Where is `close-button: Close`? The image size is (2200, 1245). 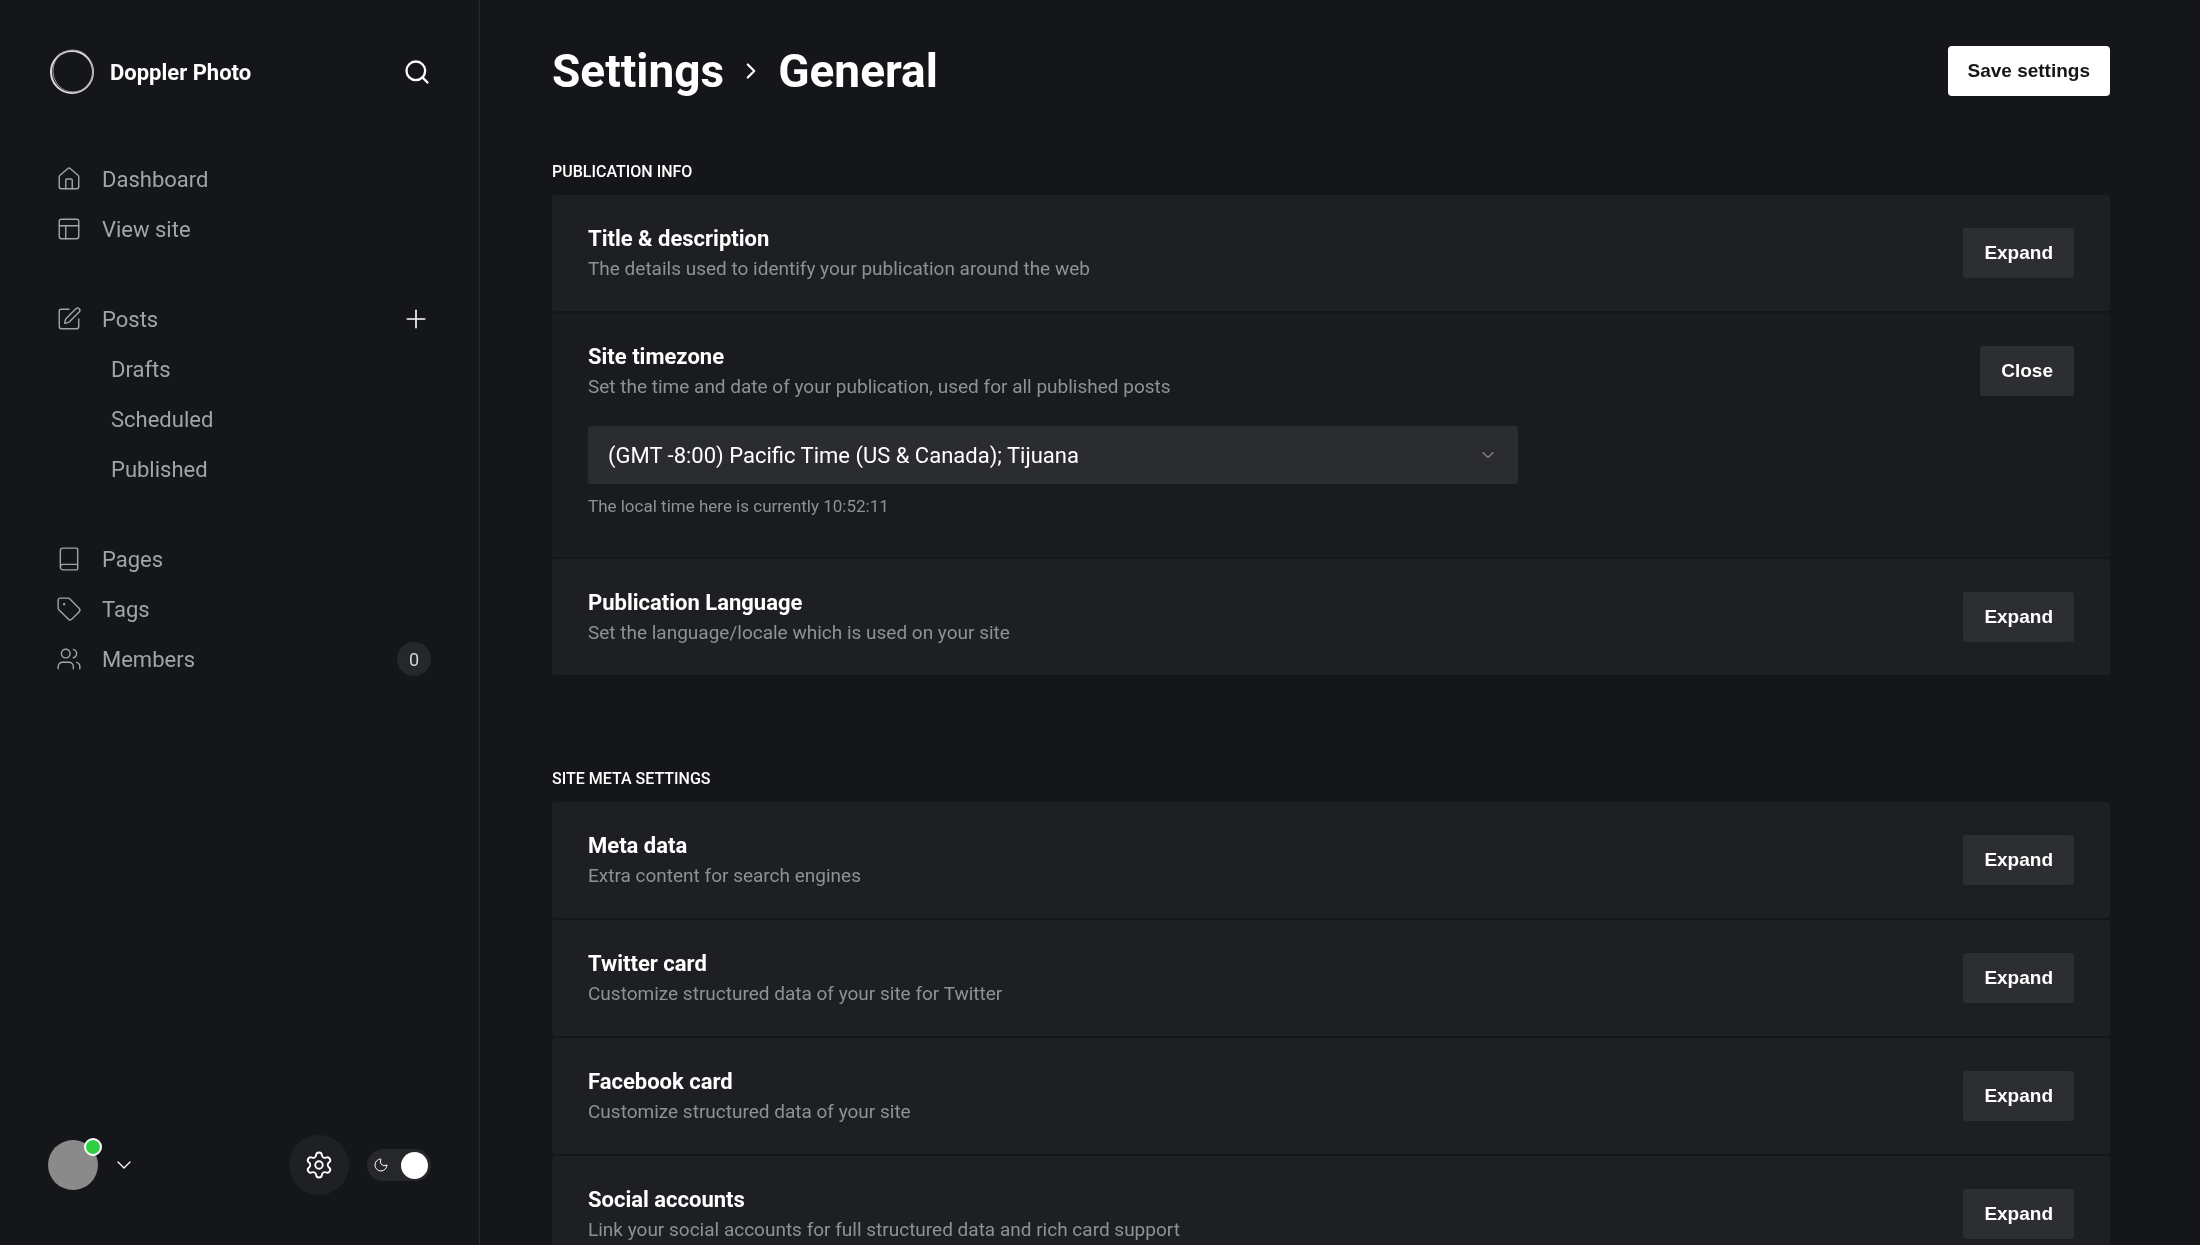 close-button: Close is located at coordinates (2027, 371).